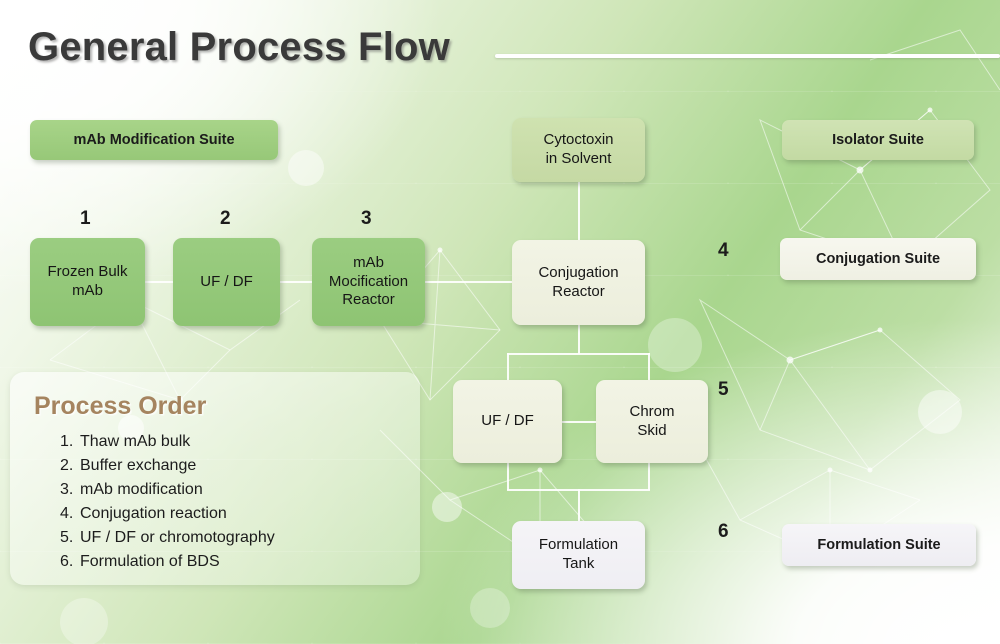  I want to click on list-item-text: Conjugation reaction, so click(153, 513).